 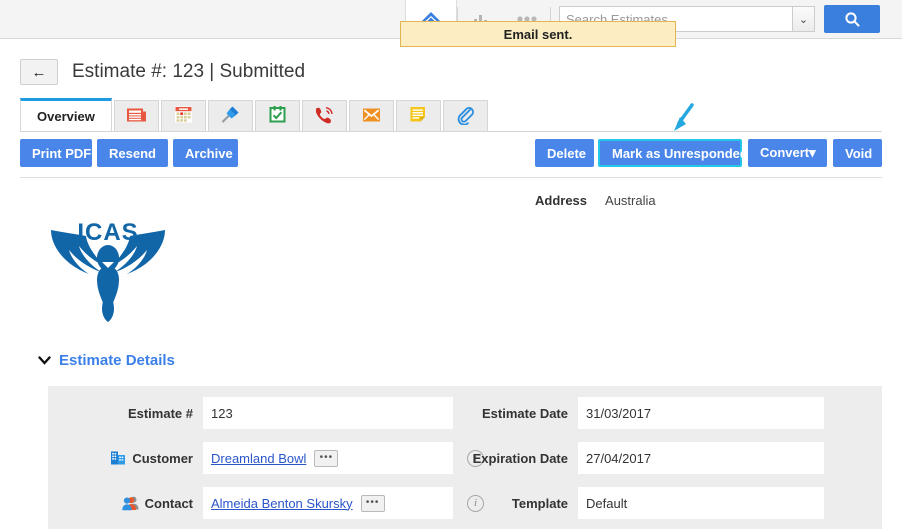 What do you see at coordinates (107, 232) in the screenshot?
I see `svg-text: ICAS` at bounding box center [107, 232].